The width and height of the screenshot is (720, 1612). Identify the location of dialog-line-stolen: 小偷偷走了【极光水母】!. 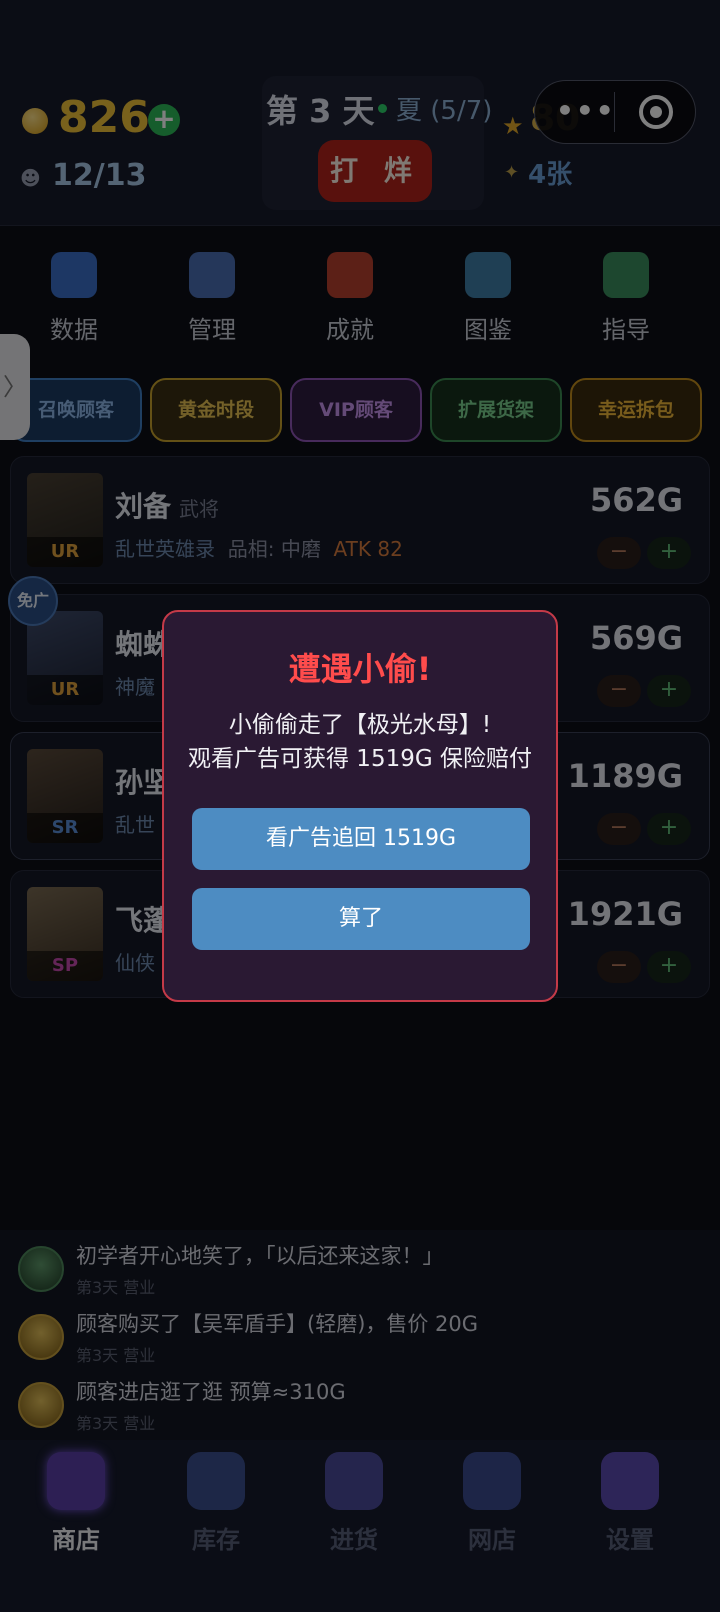
(360, 725).